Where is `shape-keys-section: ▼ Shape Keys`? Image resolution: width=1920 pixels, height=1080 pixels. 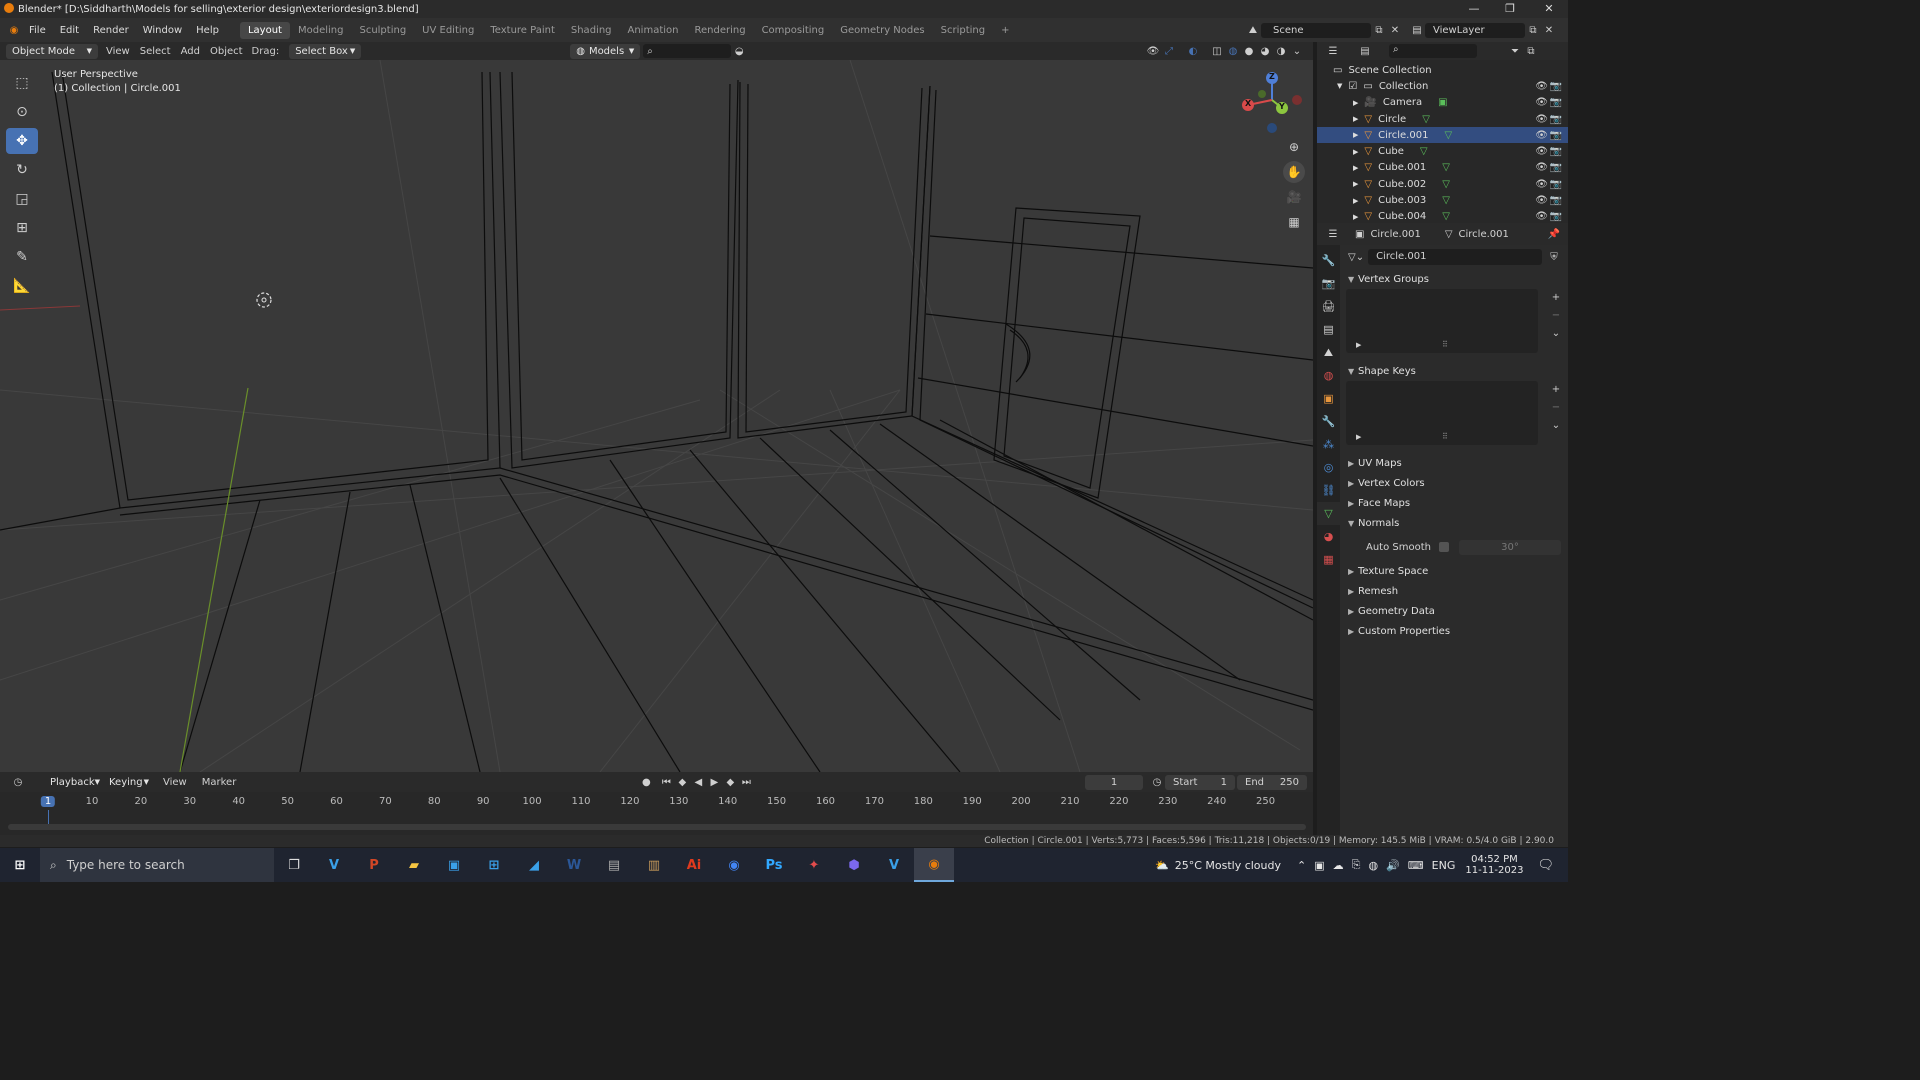
shape-keys-section: ▼ Shape Keys is located at coordinates (1454, 371).